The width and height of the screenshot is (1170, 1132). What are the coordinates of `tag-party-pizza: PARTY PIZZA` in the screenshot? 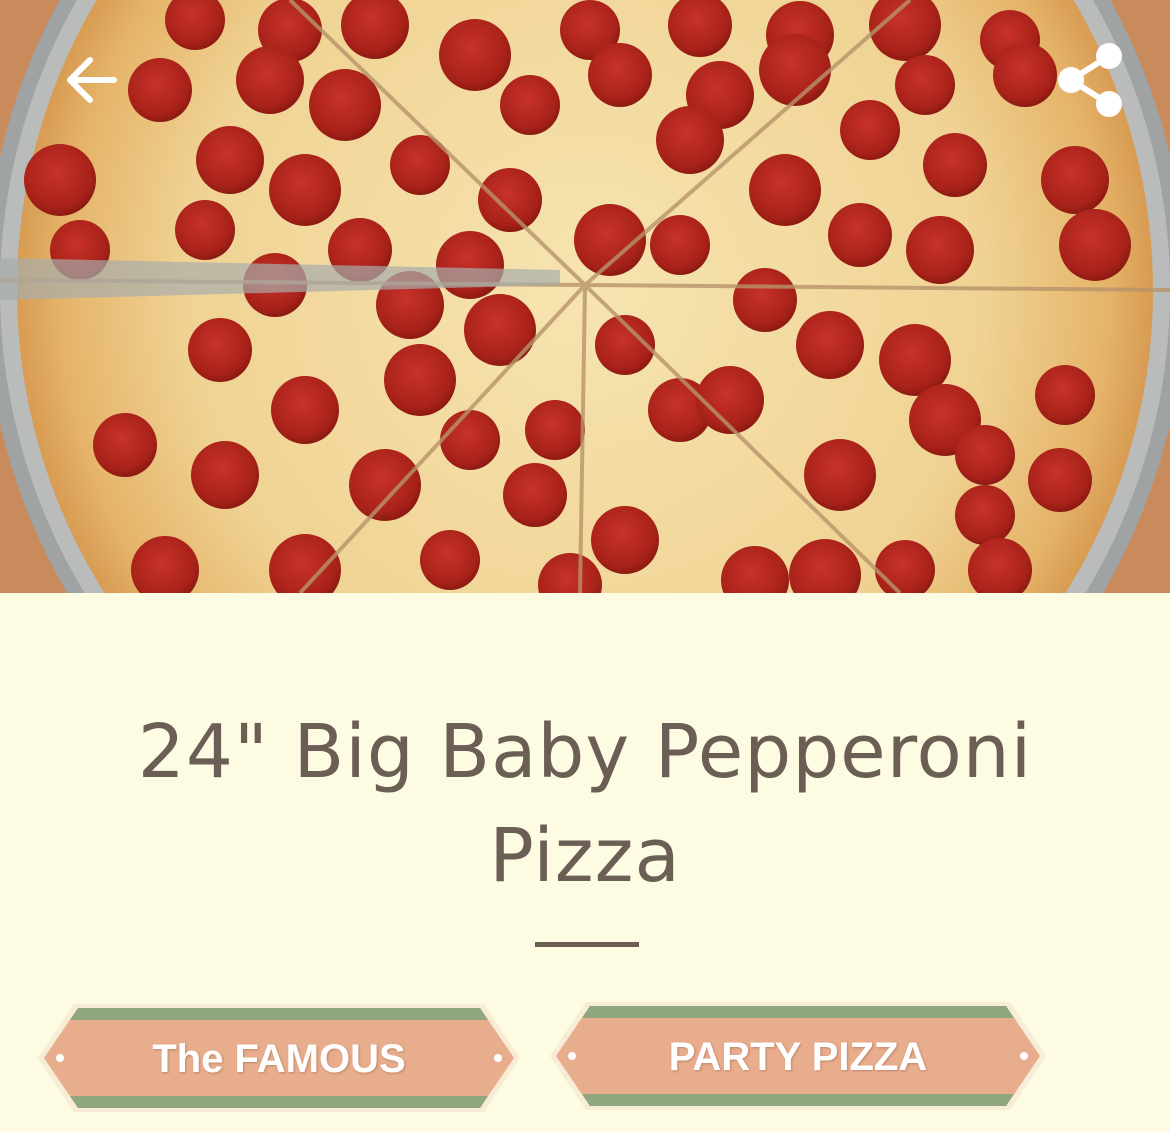 It's located at (798, 1058).